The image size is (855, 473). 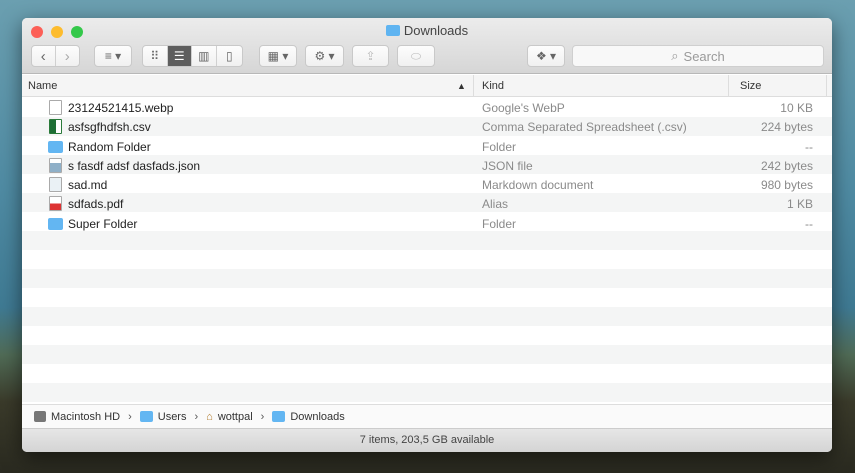 I want to click on search-icon: ⌕, so click(x=675, y=55).